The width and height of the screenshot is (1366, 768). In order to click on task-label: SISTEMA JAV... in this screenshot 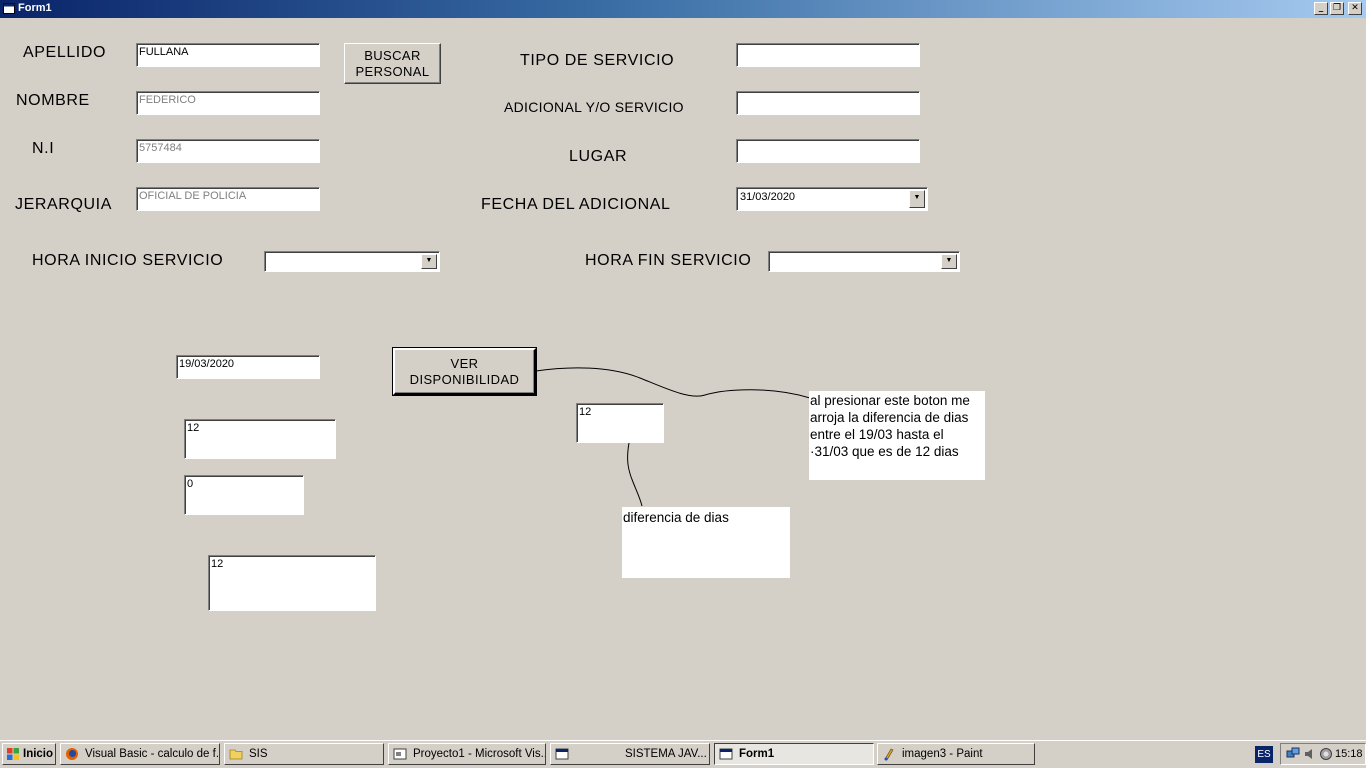, I will do `click(666, 754)`.